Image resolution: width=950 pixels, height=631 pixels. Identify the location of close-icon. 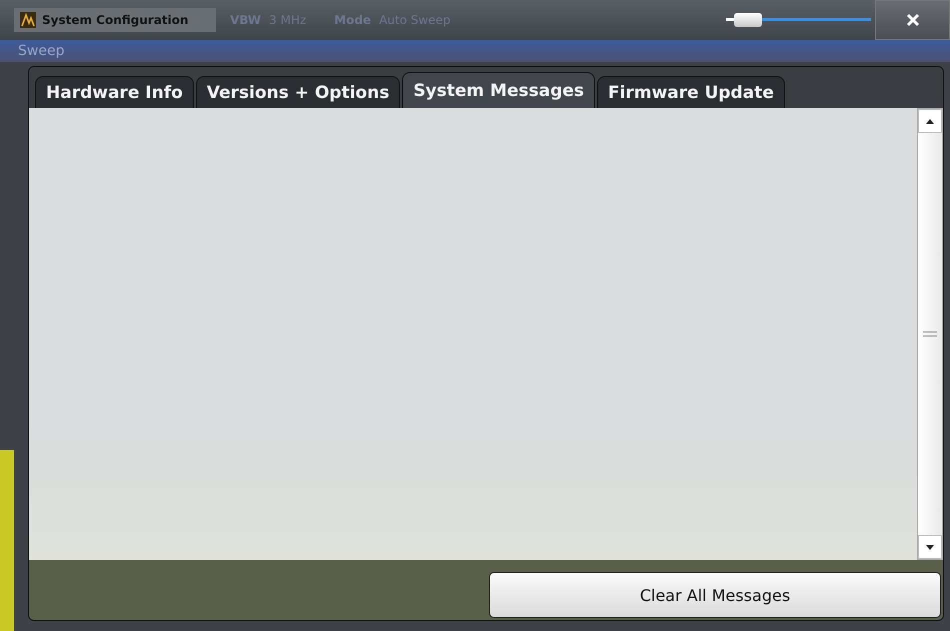
(913, 20).